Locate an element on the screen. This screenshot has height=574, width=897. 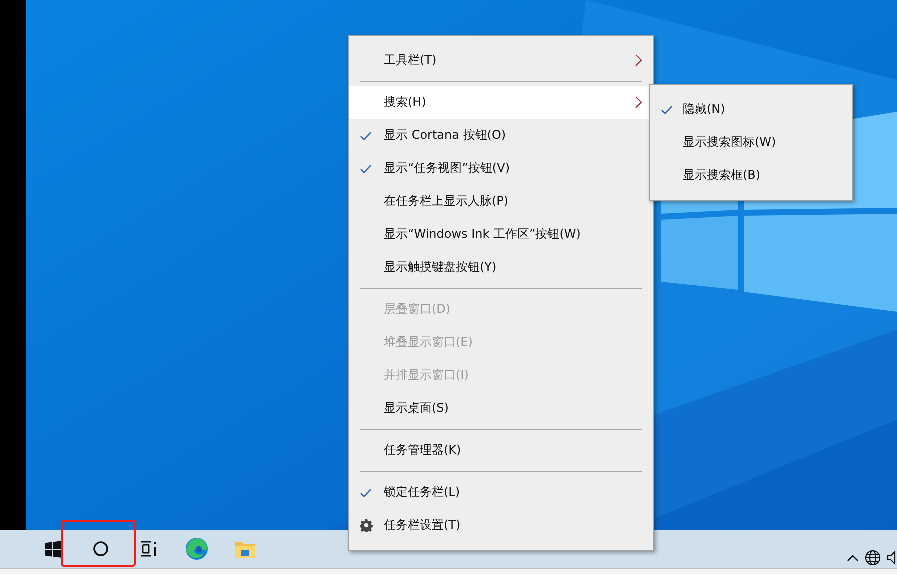
menu-item: 显示搜索框(B) is located at coordinates (751, 175).